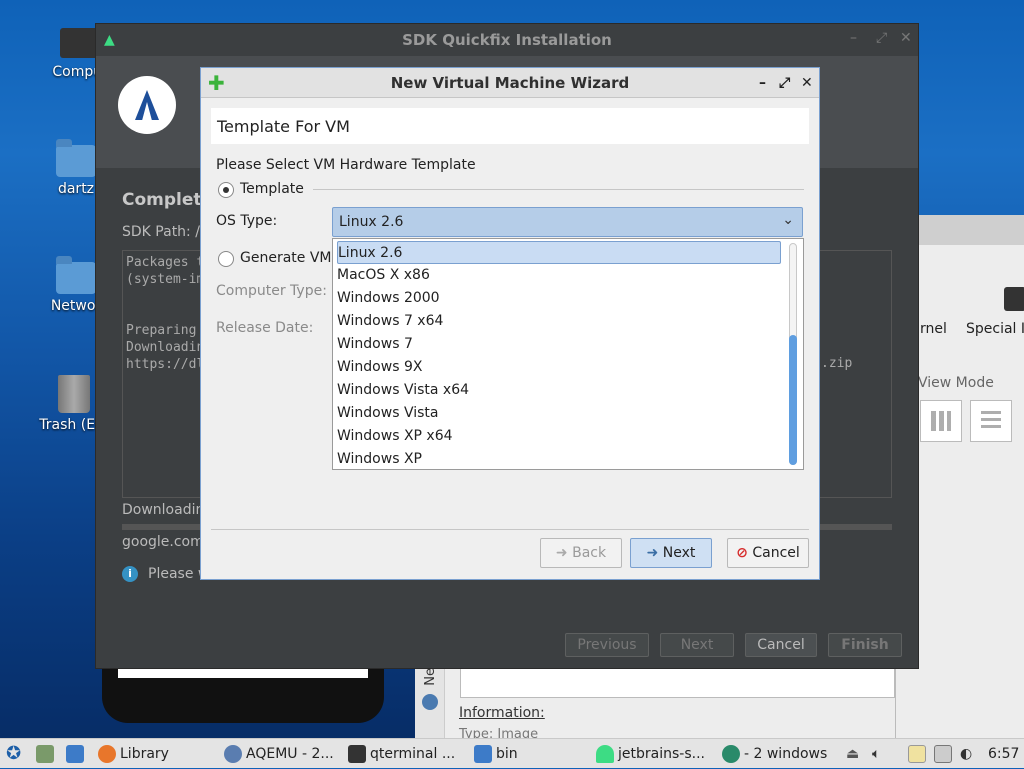  What do you see at coordinates (161, 232) in the screenshot?
I see `sdk-path-label: SDK Path: /` at bounding box center [161, 232].